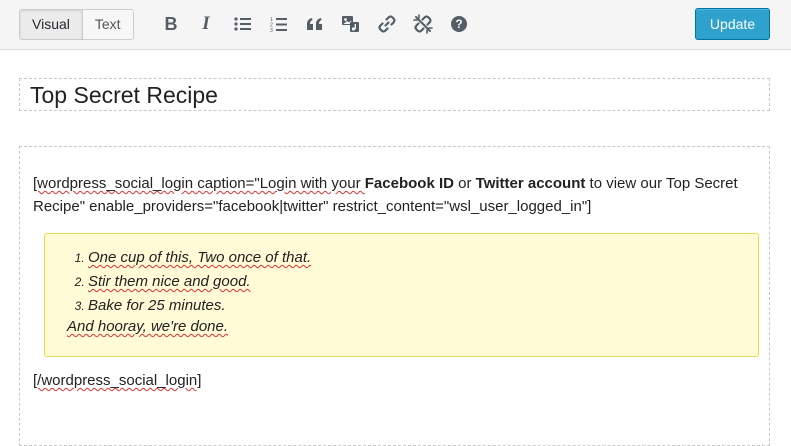 This screenshot has height=446, width=791. I want to click on update-button: Update, so click(732, 24).